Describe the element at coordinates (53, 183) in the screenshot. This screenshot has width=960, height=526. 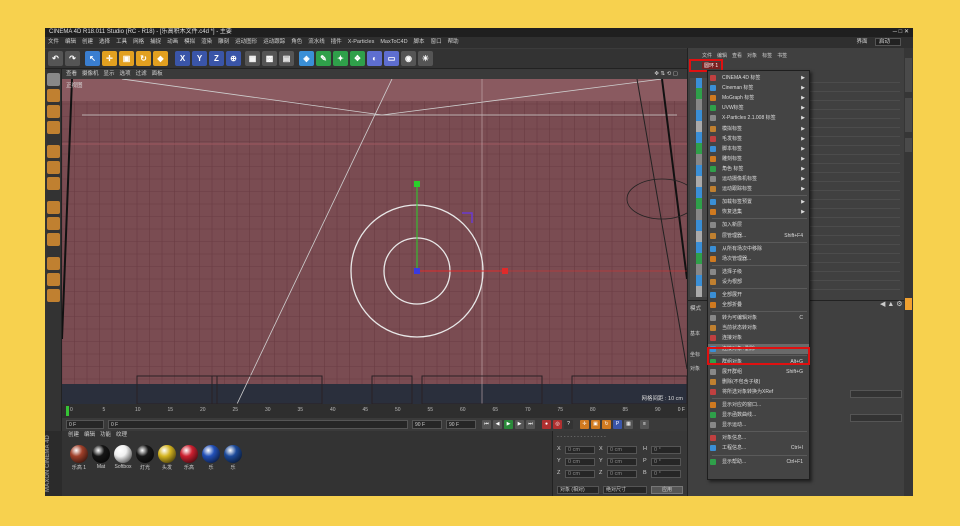
I see `polygons-mode-icon` at that location.